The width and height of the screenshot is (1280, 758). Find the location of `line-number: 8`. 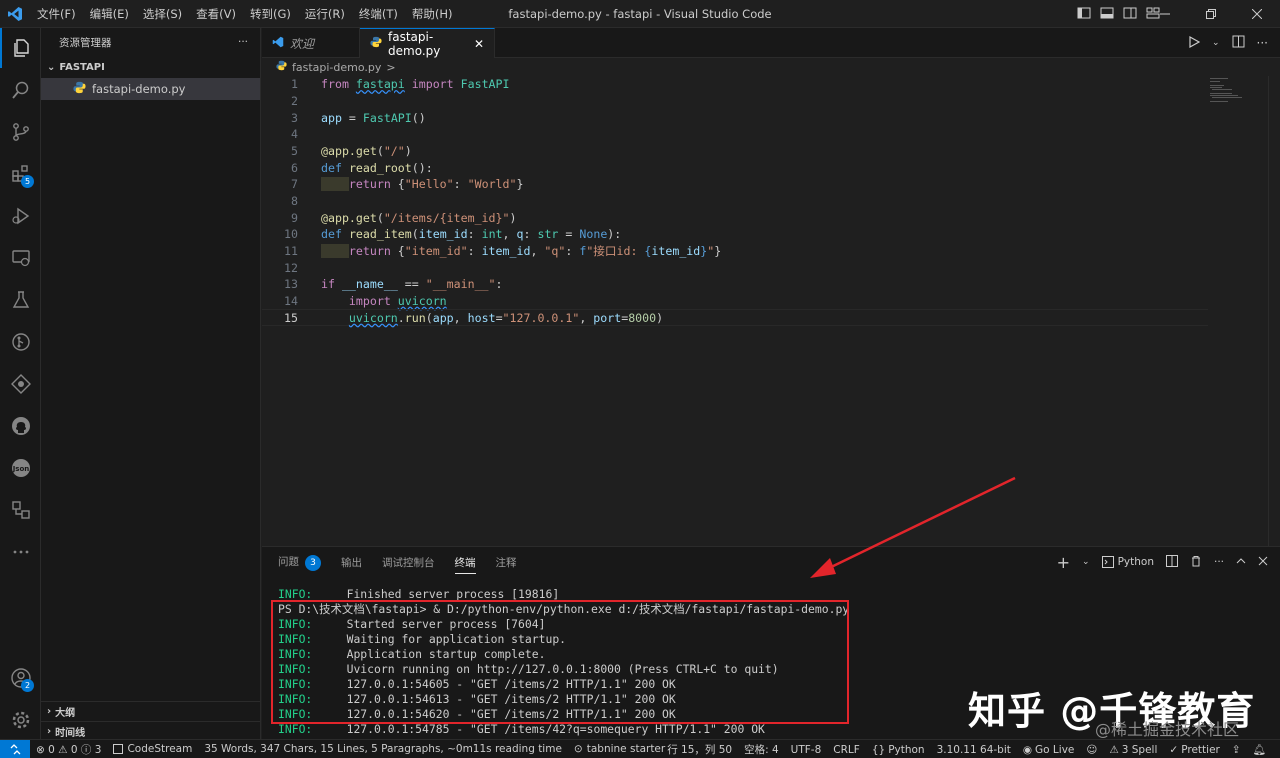

line-number: 8 is located at coordinates (280, 201).